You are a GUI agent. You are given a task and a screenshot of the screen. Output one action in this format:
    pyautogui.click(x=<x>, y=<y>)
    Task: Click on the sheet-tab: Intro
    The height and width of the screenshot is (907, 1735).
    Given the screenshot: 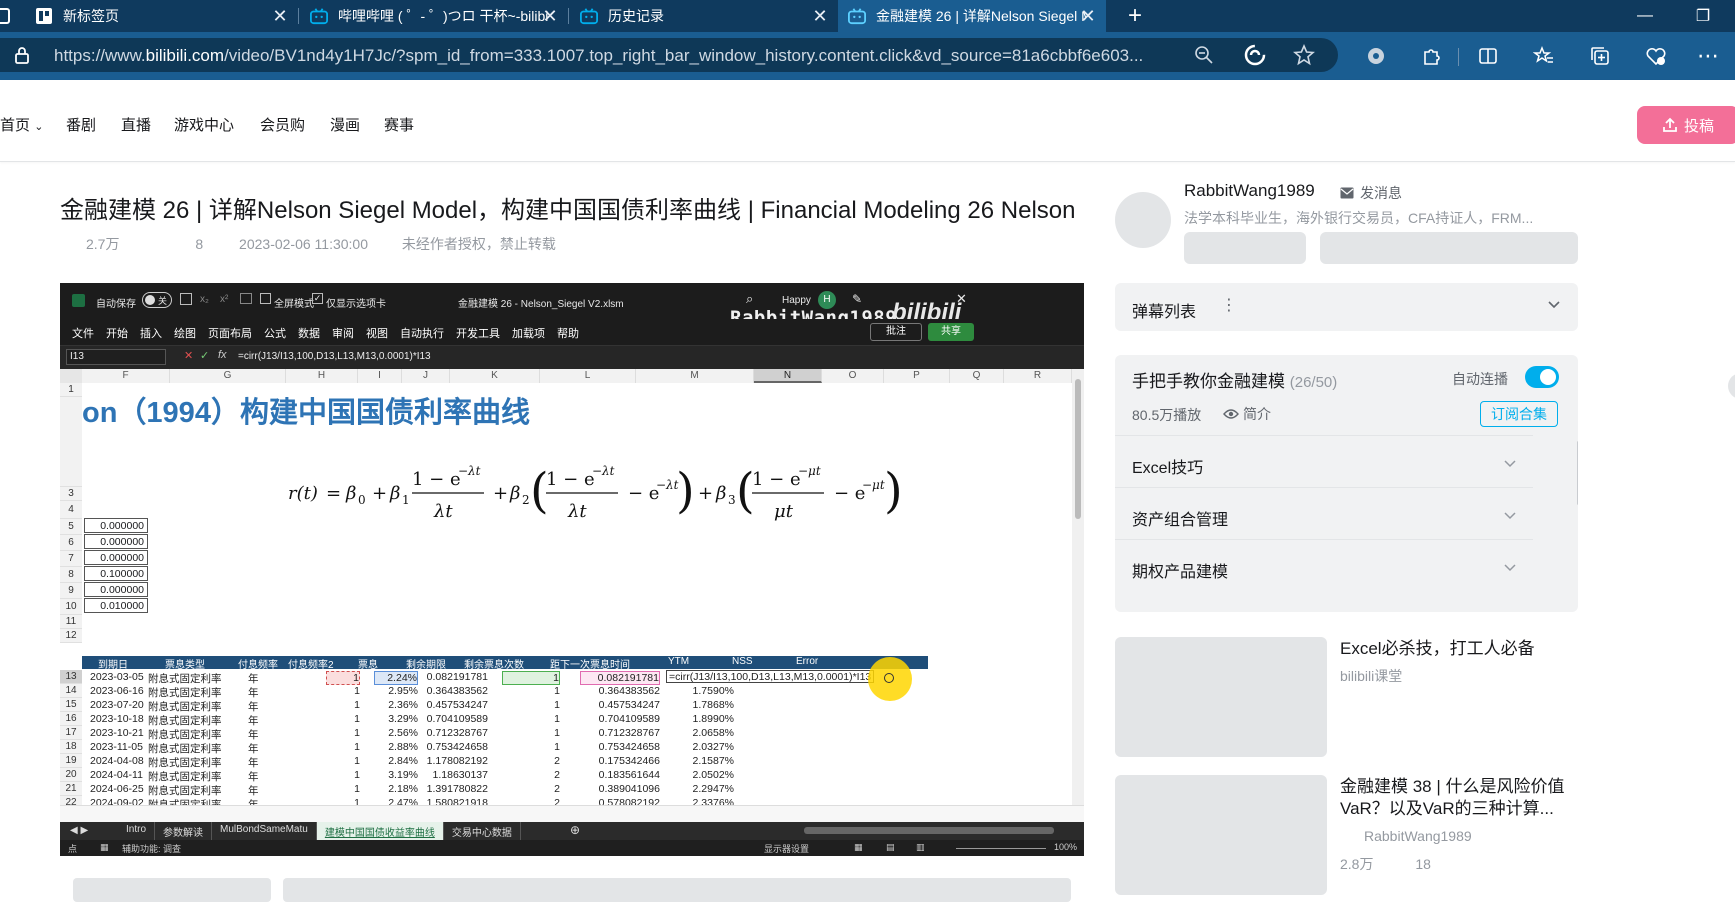 What is the action you would take?
    pyautogui.click(x=137, y=831)
    